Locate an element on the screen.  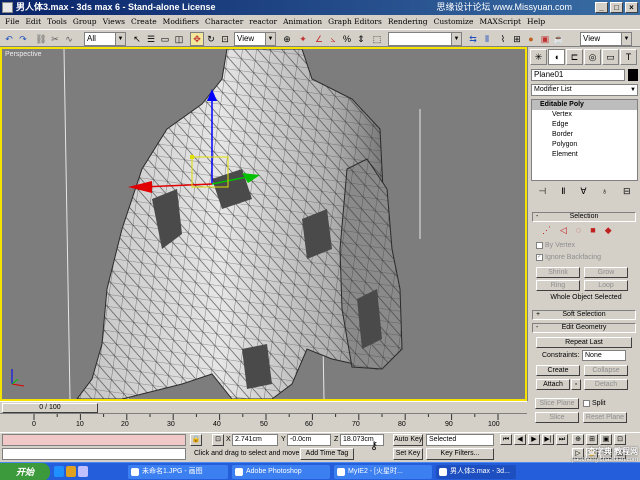
stack-item-editable-poly: Editable Poly is located at coordinates (584, 105).